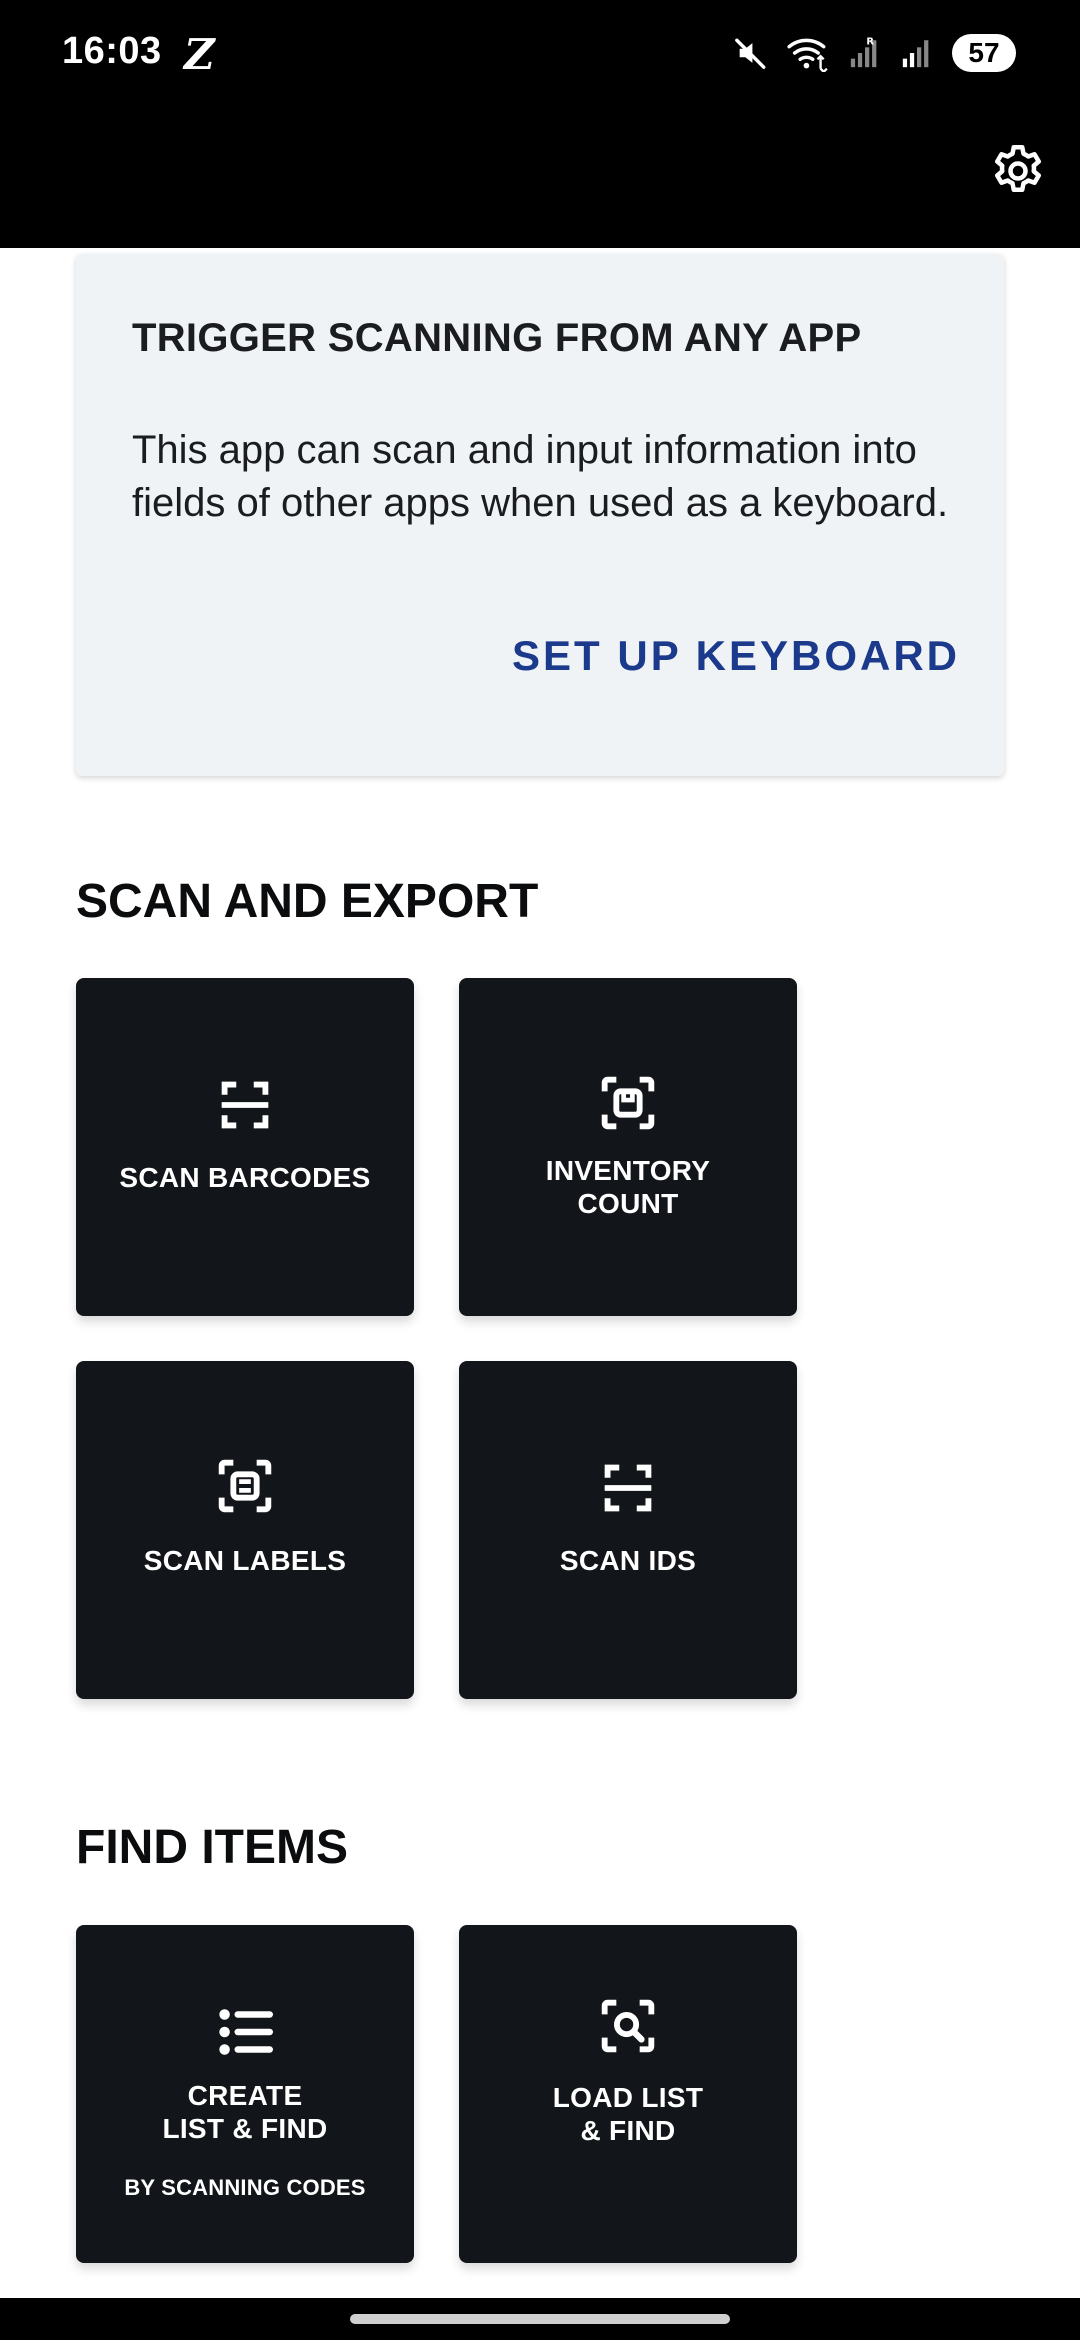 The height and width of the screenshot is (2340, 1080). I want to click on gear-icon, so click(1018, 168).